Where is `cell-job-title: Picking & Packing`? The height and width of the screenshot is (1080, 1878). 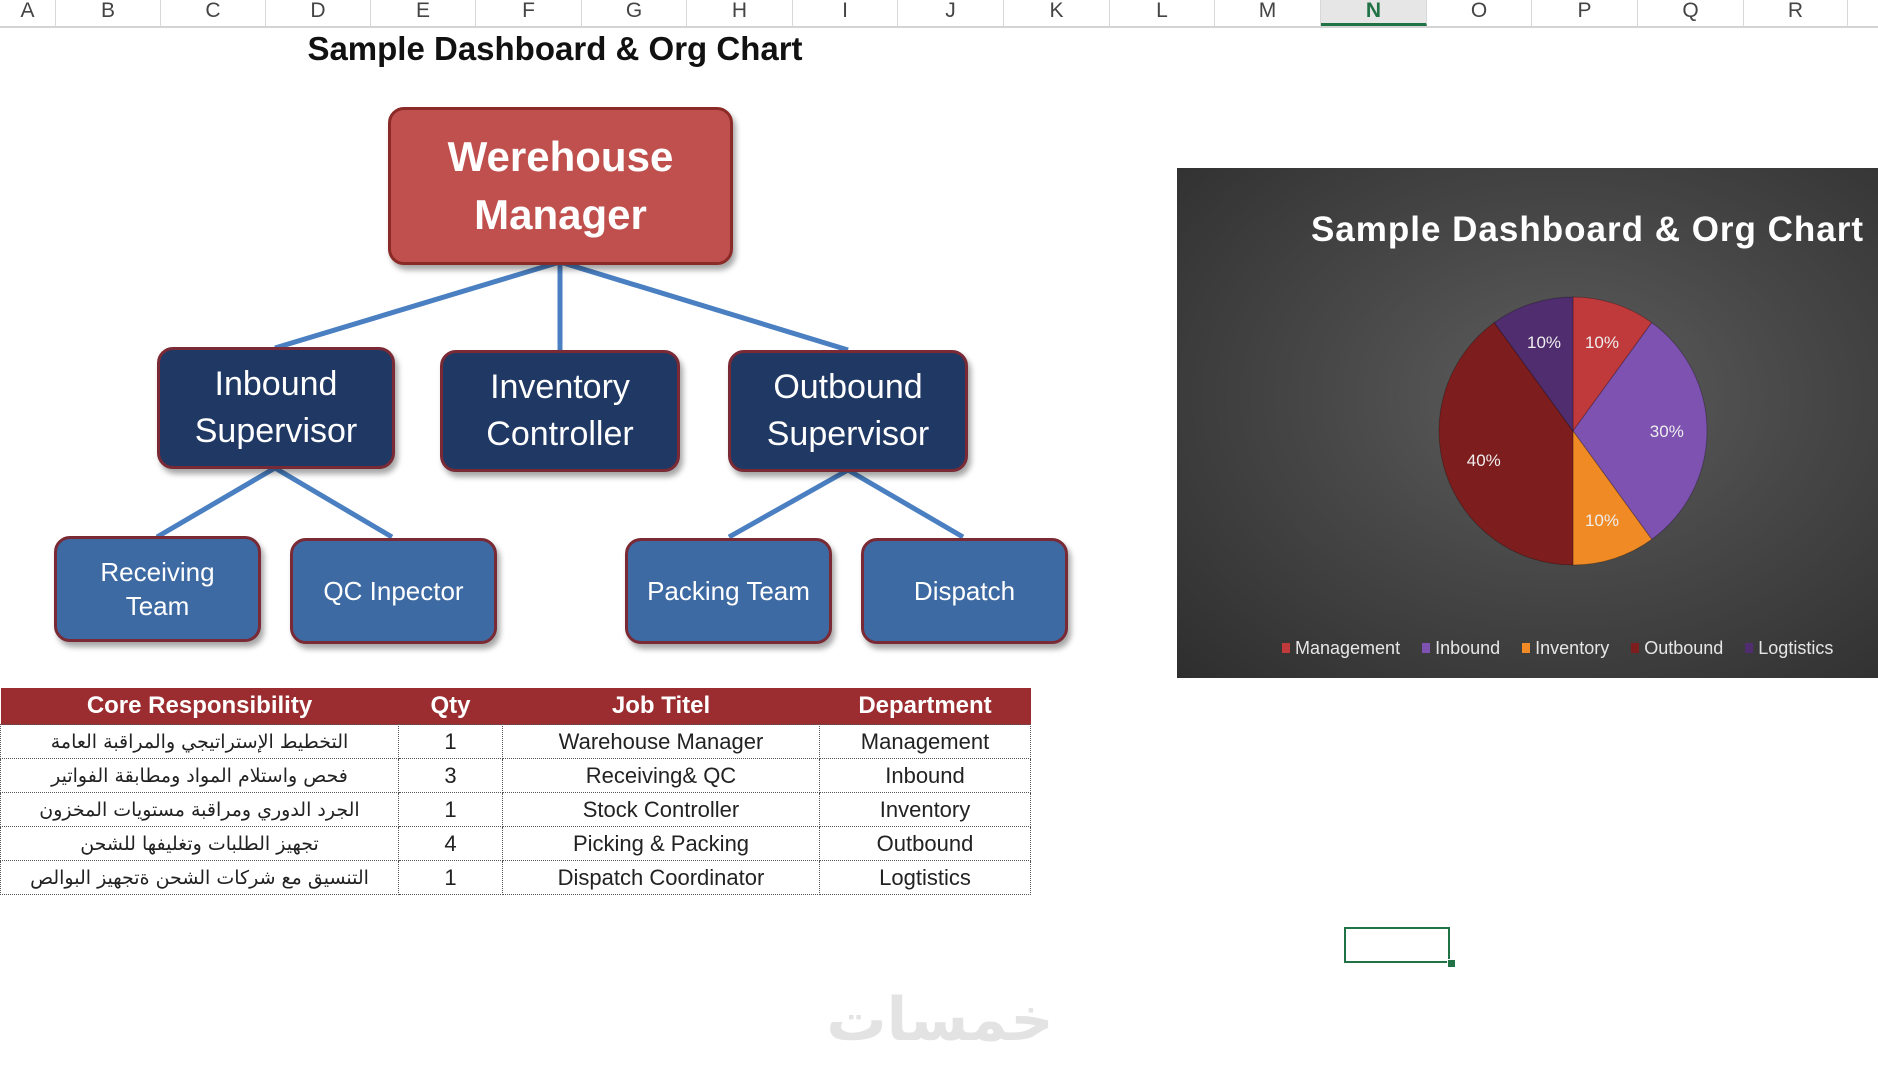 cell-job-title: Picking & Packing is located at coordinates (661, 843).